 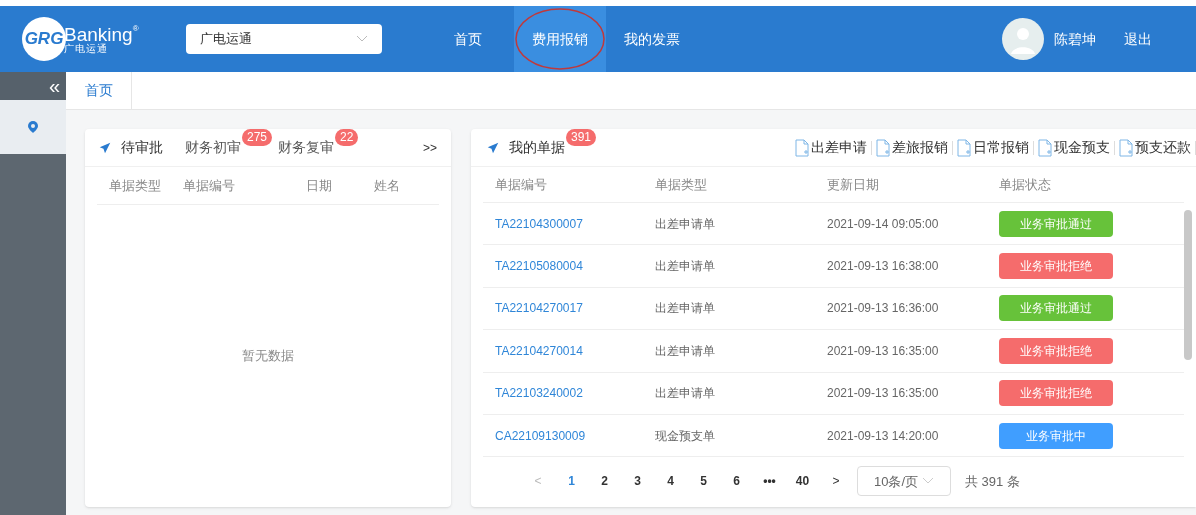 What do you see at coordinates (1023, 39) in the screenshot?
I see `avatar-icon` at bounding box center [1023, 39].